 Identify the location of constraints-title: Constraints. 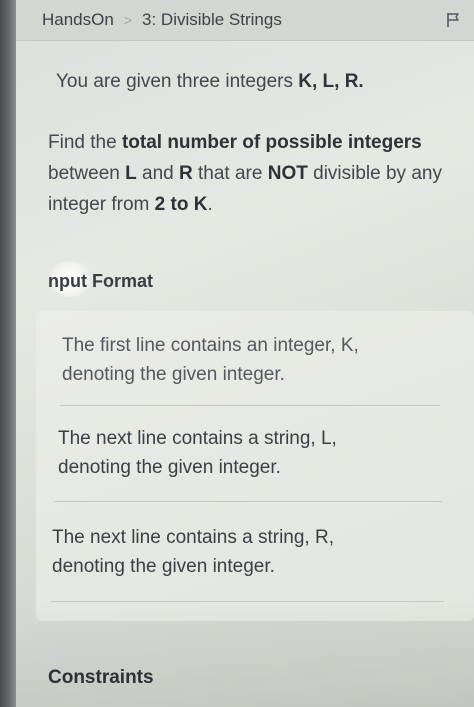
(101, 677).